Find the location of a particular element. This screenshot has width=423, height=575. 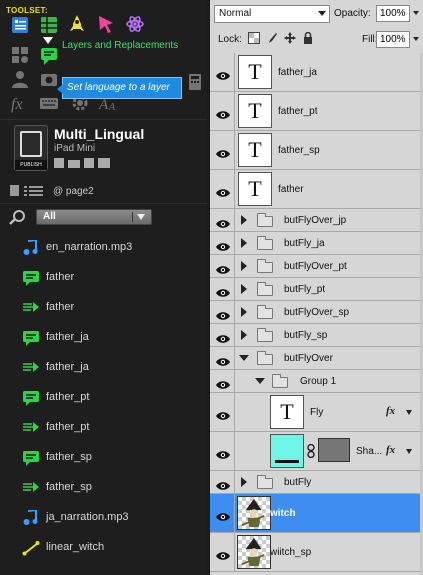

opacity-input: 100% is located at coordinates (393, 13).